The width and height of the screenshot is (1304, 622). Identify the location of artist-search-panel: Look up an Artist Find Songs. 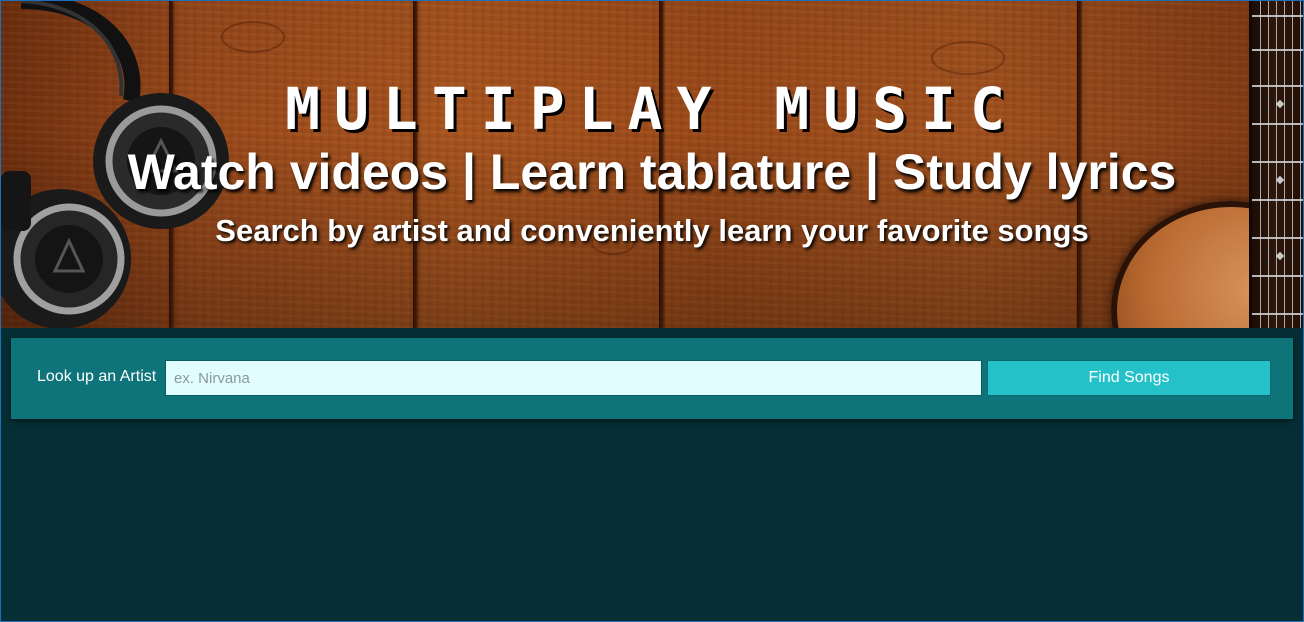
(652, 378).